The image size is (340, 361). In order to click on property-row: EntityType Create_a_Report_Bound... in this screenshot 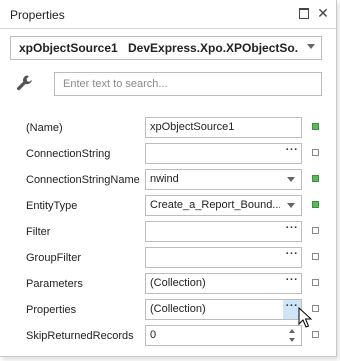, I will do `click(168, 206)`.